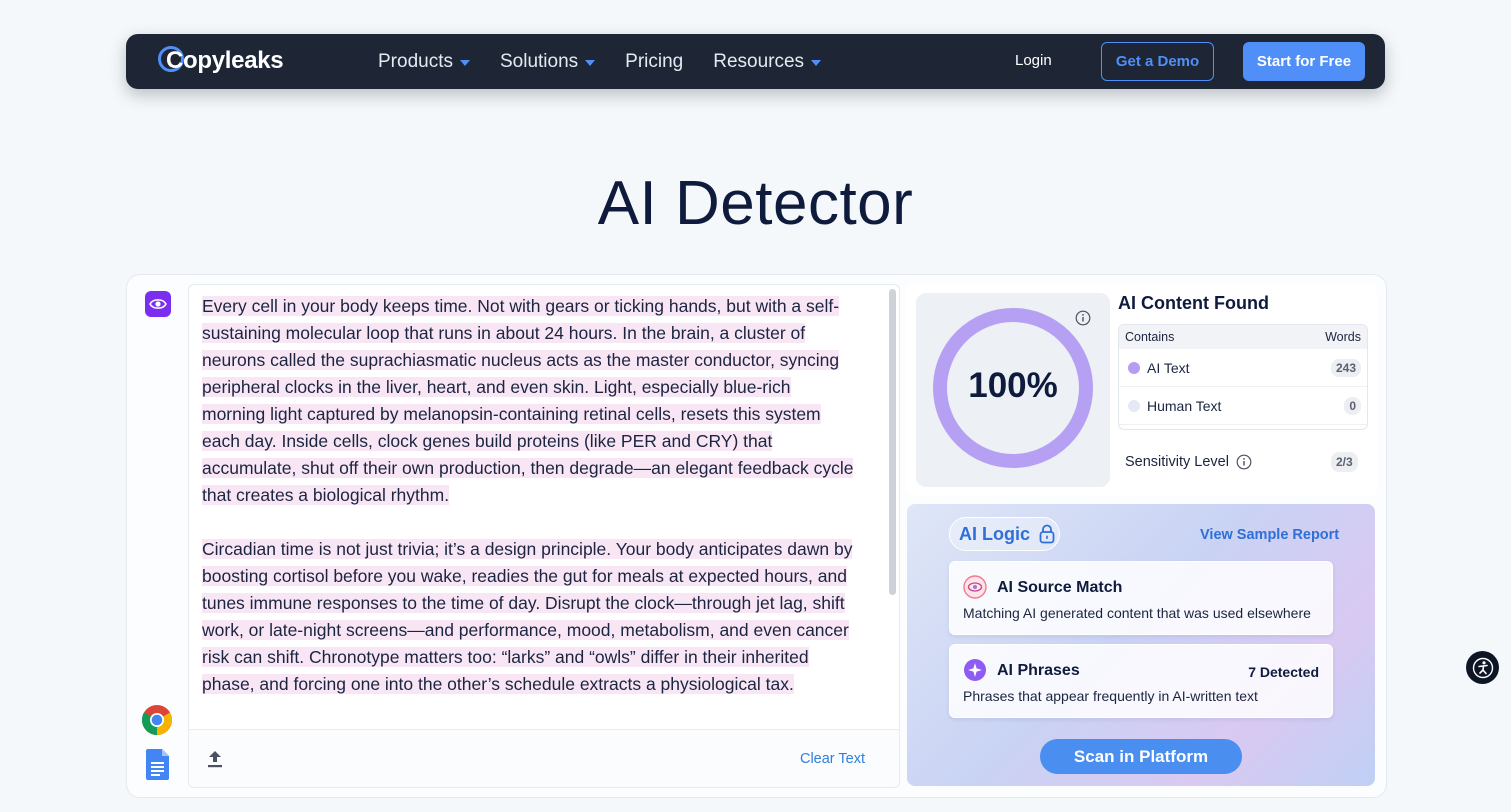  What do you see at coordinates (975, 670) in the screenshot?
I see `sparkle-icon` at bounding box center [975, 670].